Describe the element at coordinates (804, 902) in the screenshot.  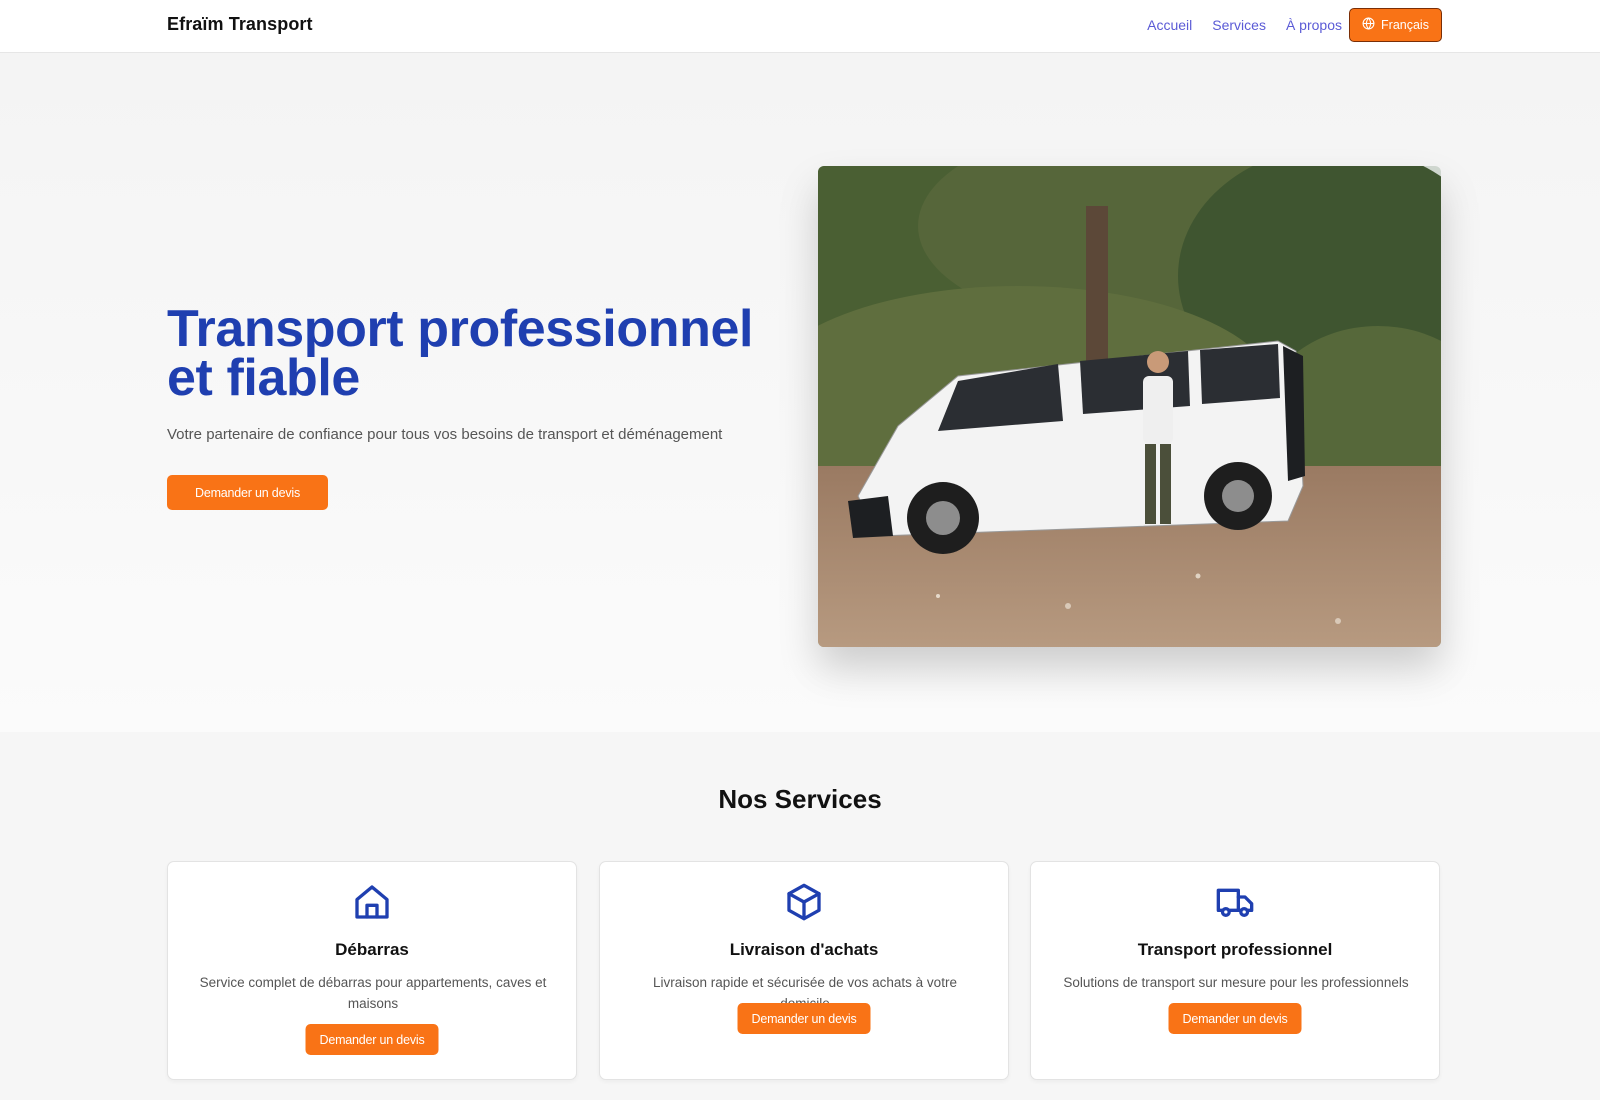
I see `box-icon` at that location.